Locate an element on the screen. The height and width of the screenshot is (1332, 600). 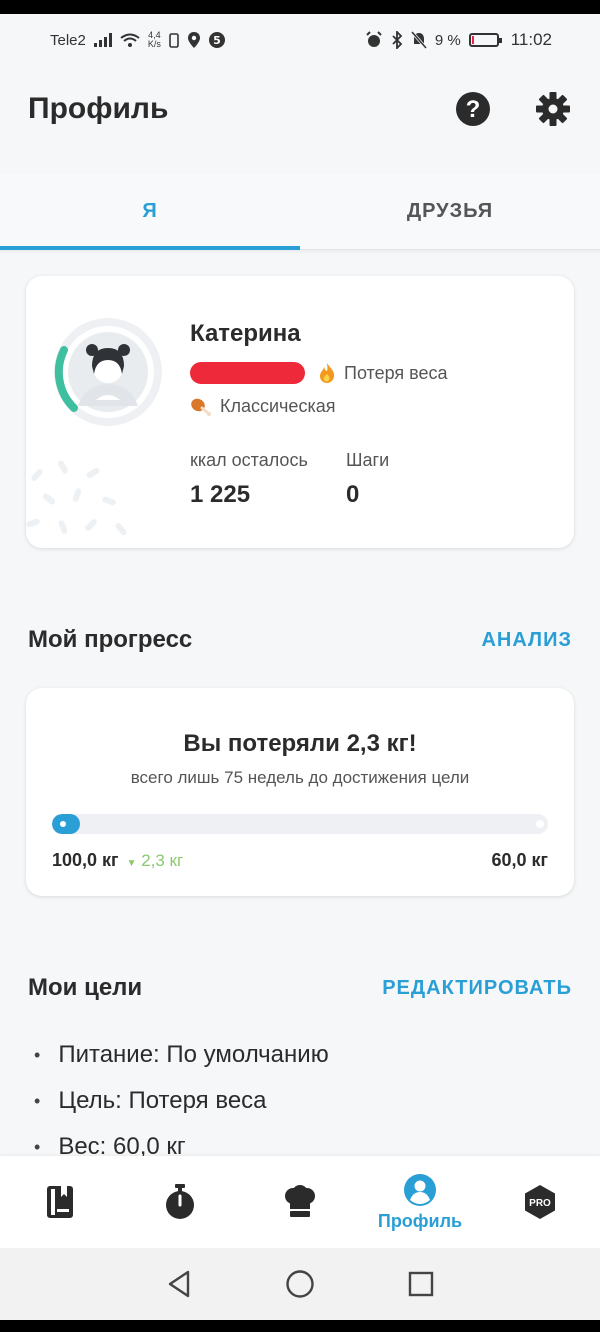
alarm-icon is located at coordinates (374, 39).